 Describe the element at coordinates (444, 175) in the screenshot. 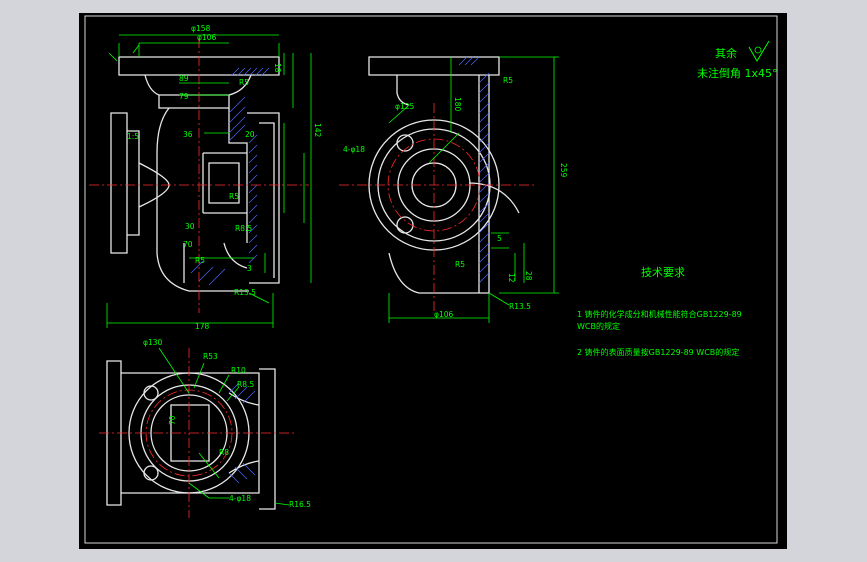

I see `side-view` at that location.